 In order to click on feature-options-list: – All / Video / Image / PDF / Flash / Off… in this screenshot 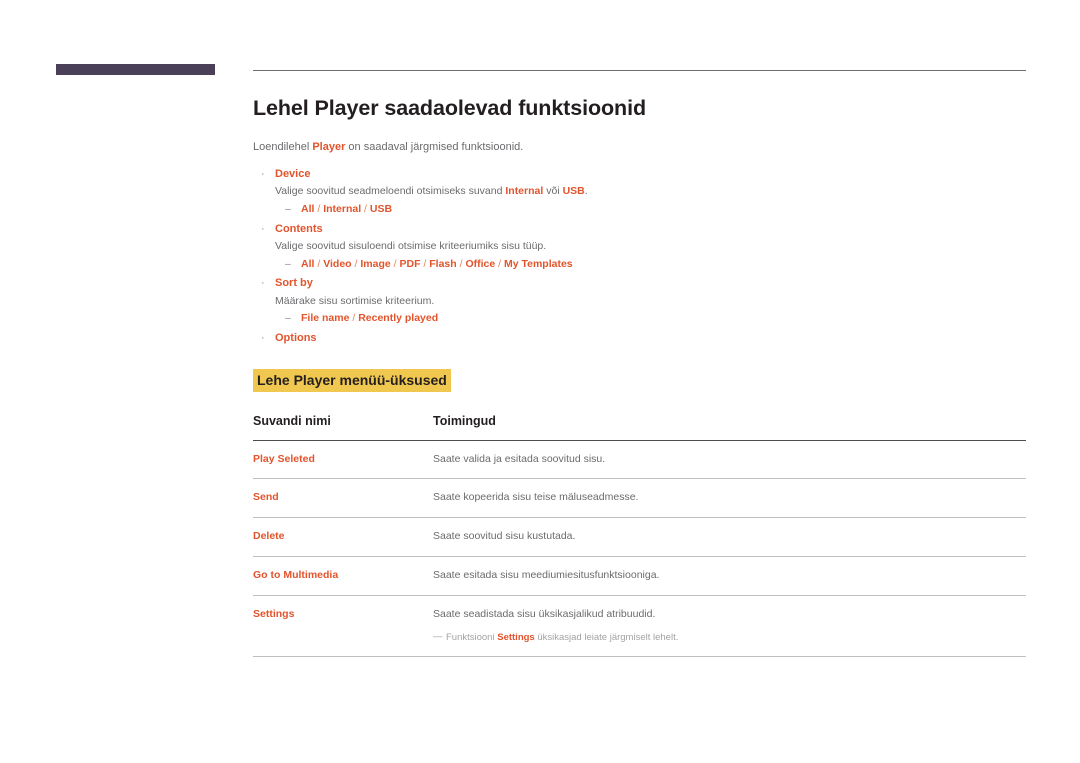, I will do `click(639, 265)`.